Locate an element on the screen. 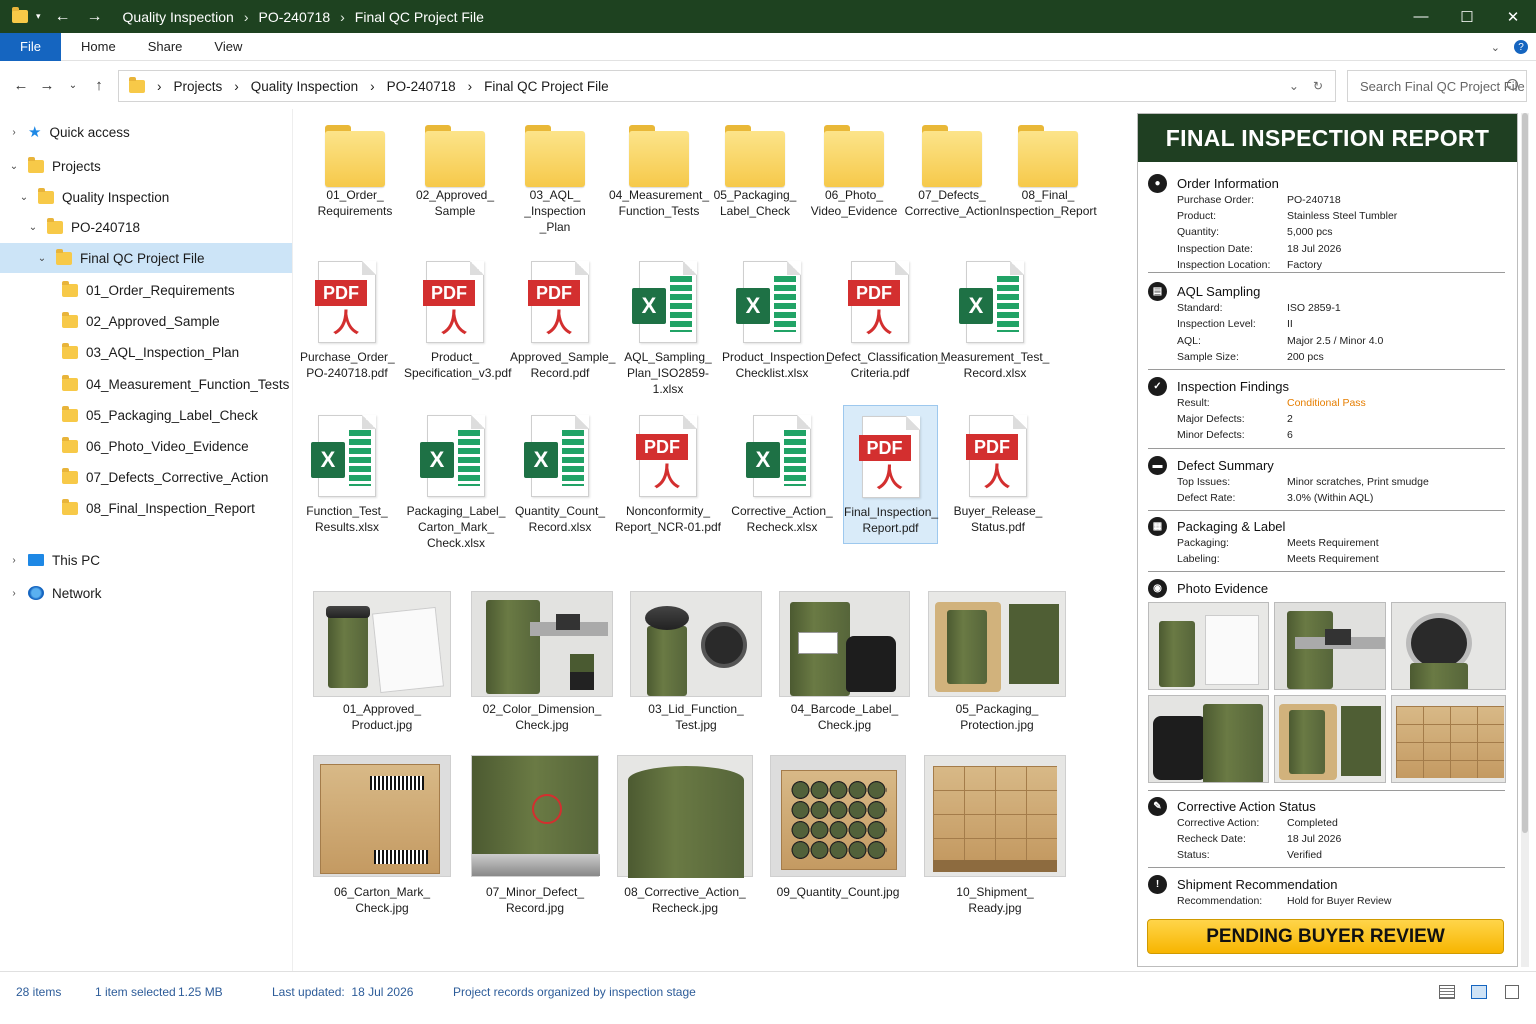  xlsx-file-item: X Function_Test_ Results.xlsx is located at coordinates (347, 485).